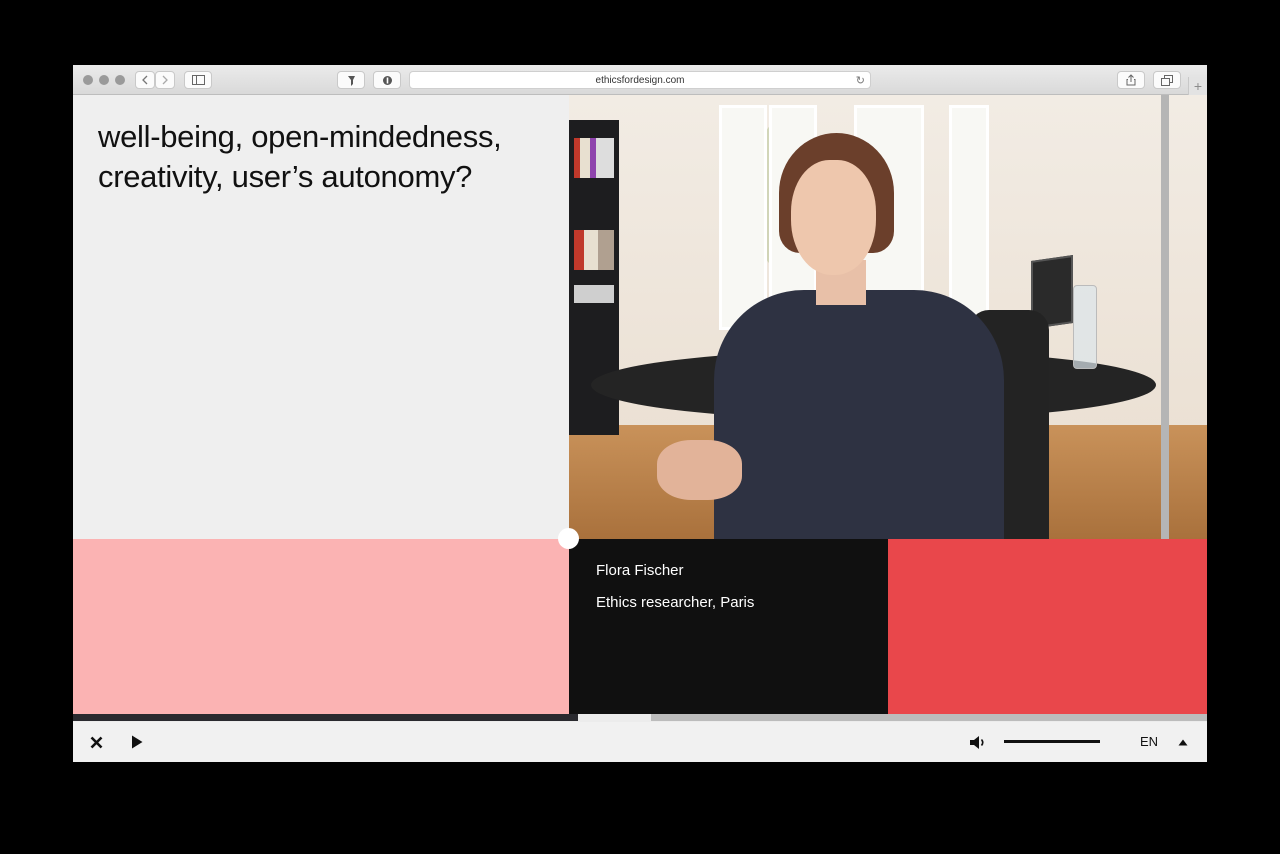 This screenshot has width=1280, height=854. Describe the element at coordinates (1085, 327) in the screenshot. I see `water-carafe` at that location.